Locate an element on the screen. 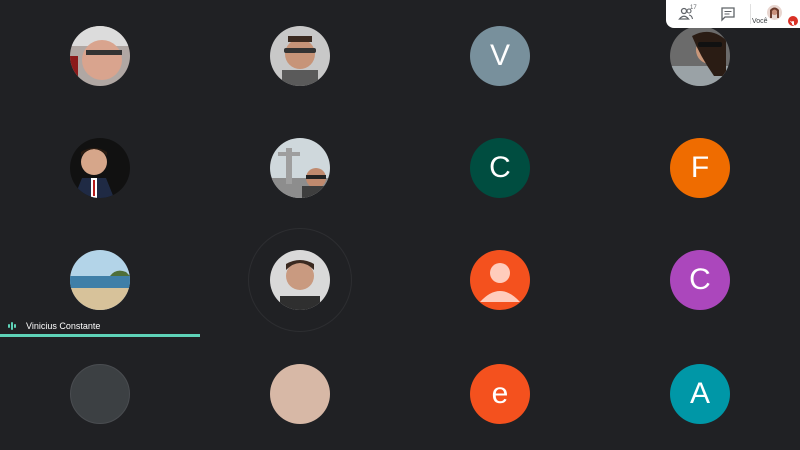  participant-tile: e is located at coordinates (500, 394).